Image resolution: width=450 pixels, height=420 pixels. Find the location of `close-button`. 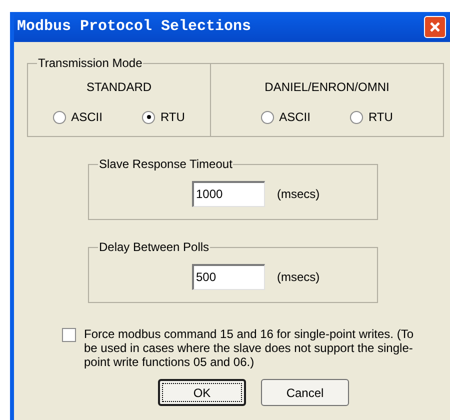

close-button is located at coordinates (435, 27).